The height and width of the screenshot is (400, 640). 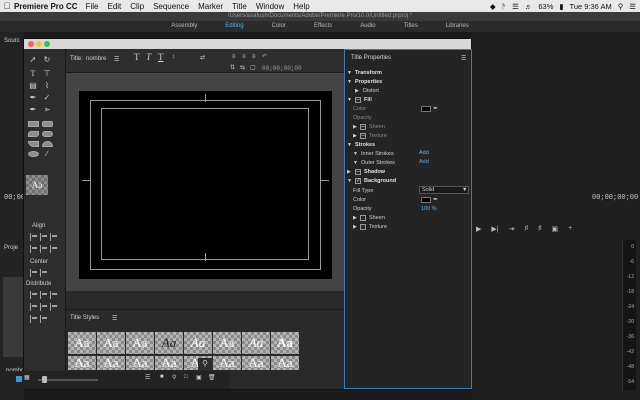 I want to click on menu-file: File, so click(x=92, y=6).